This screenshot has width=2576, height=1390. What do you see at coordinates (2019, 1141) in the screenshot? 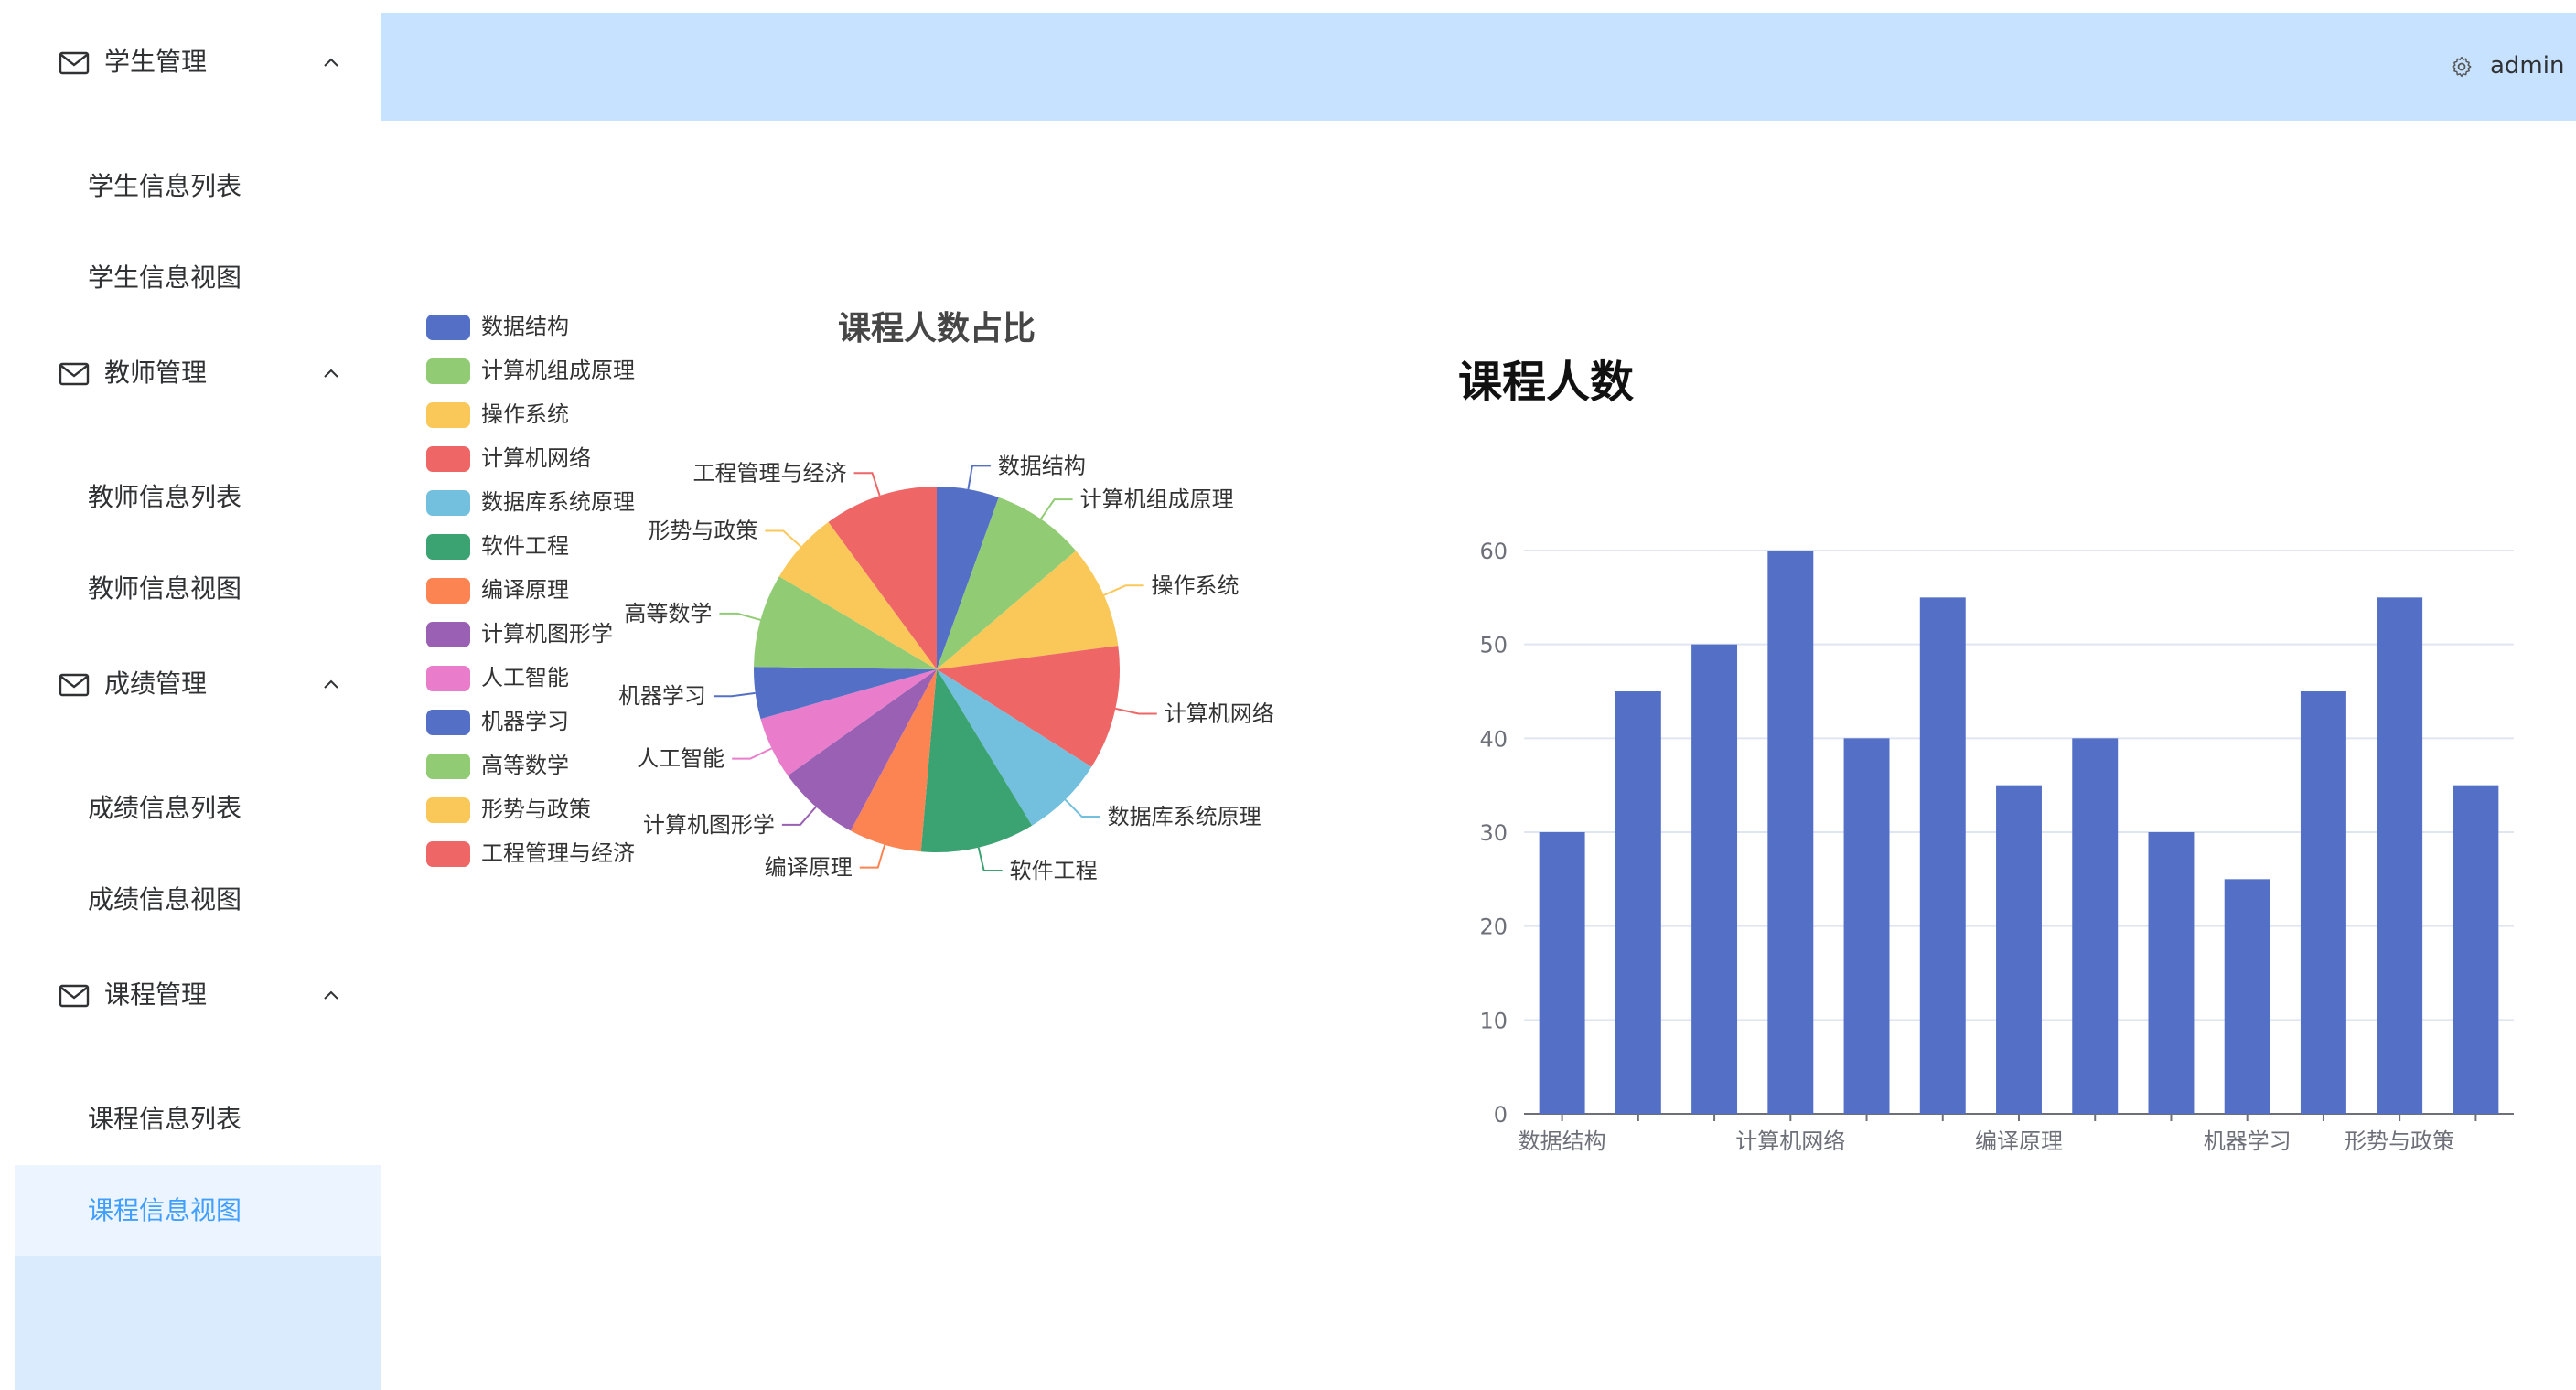
I see `x-tick-label: 编译原理` at bounding box center [2019, 1141].